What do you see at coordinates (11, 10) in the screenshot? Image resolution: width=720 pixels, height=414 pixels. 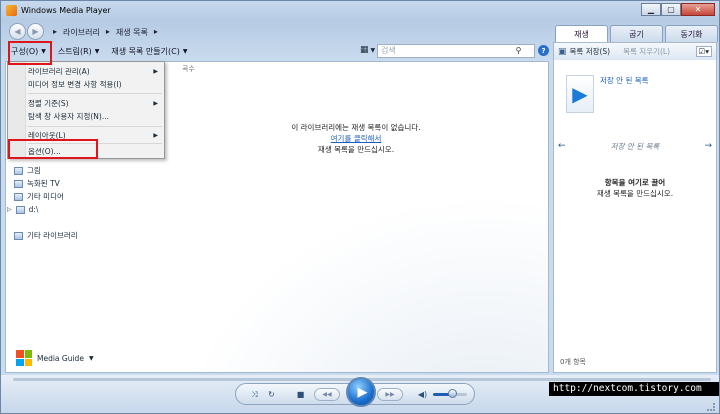 I see `app-icon` at bounding box center [11, 10].